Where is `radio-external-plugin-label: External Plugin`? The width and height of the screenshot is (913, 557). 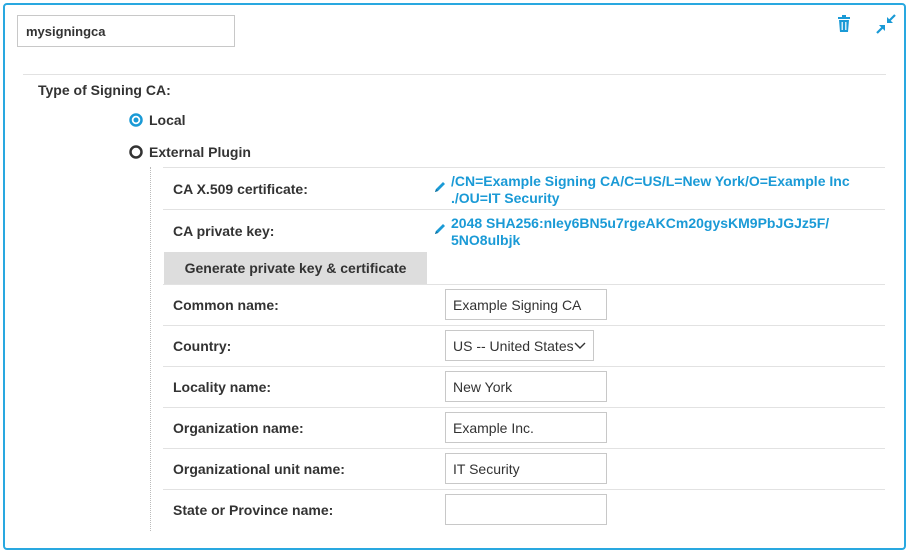
radio-external-plugin-label: External Plugin is located at coordinates (200, 152).